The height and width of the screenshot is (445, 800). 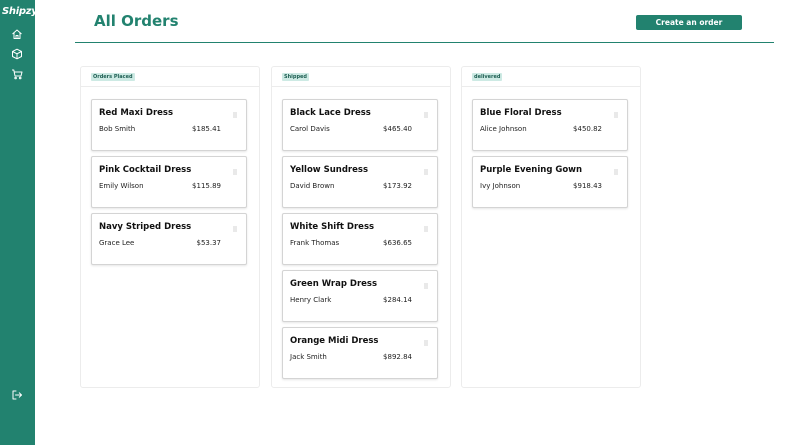 I want to click on order-price: $465.40, so click(x=397, y=129).